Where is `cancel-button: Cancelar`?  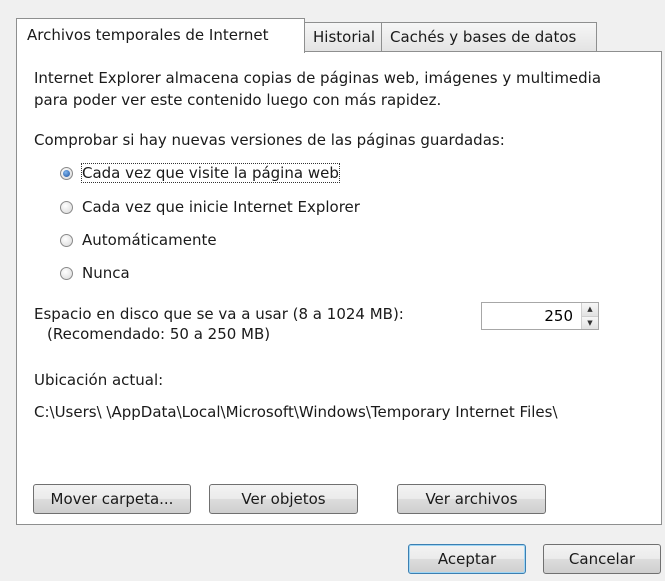
cancel-button: Cancelar is located at coordinates (602, 559).